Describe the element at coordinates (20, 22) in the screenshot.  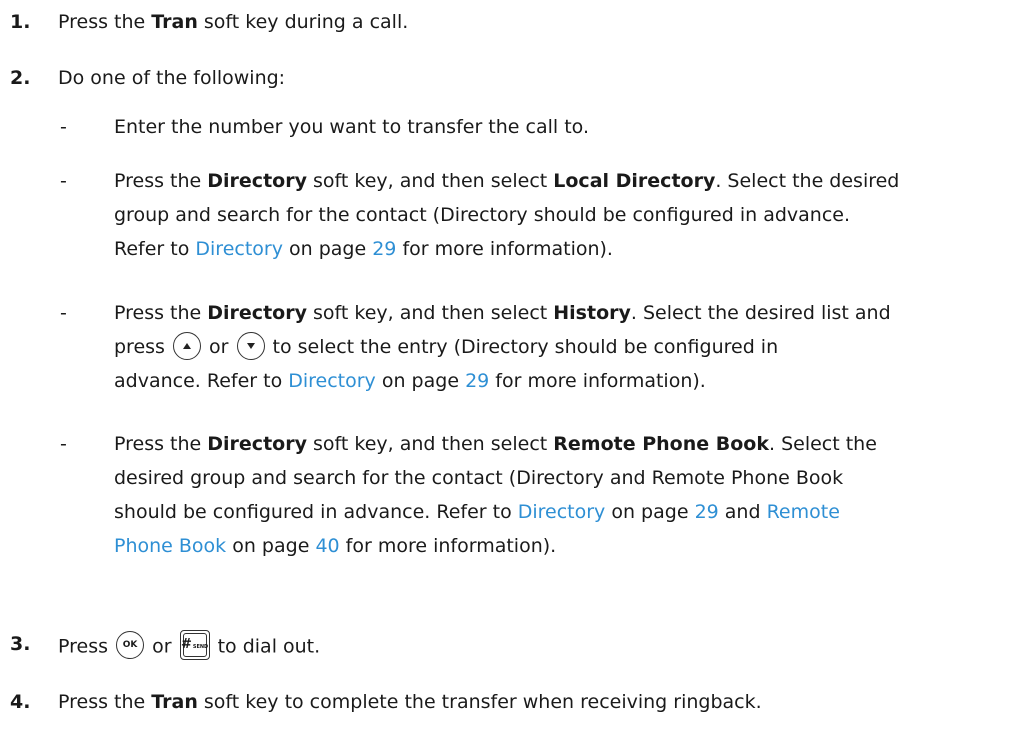
I see `step-number: 1.` at that location.